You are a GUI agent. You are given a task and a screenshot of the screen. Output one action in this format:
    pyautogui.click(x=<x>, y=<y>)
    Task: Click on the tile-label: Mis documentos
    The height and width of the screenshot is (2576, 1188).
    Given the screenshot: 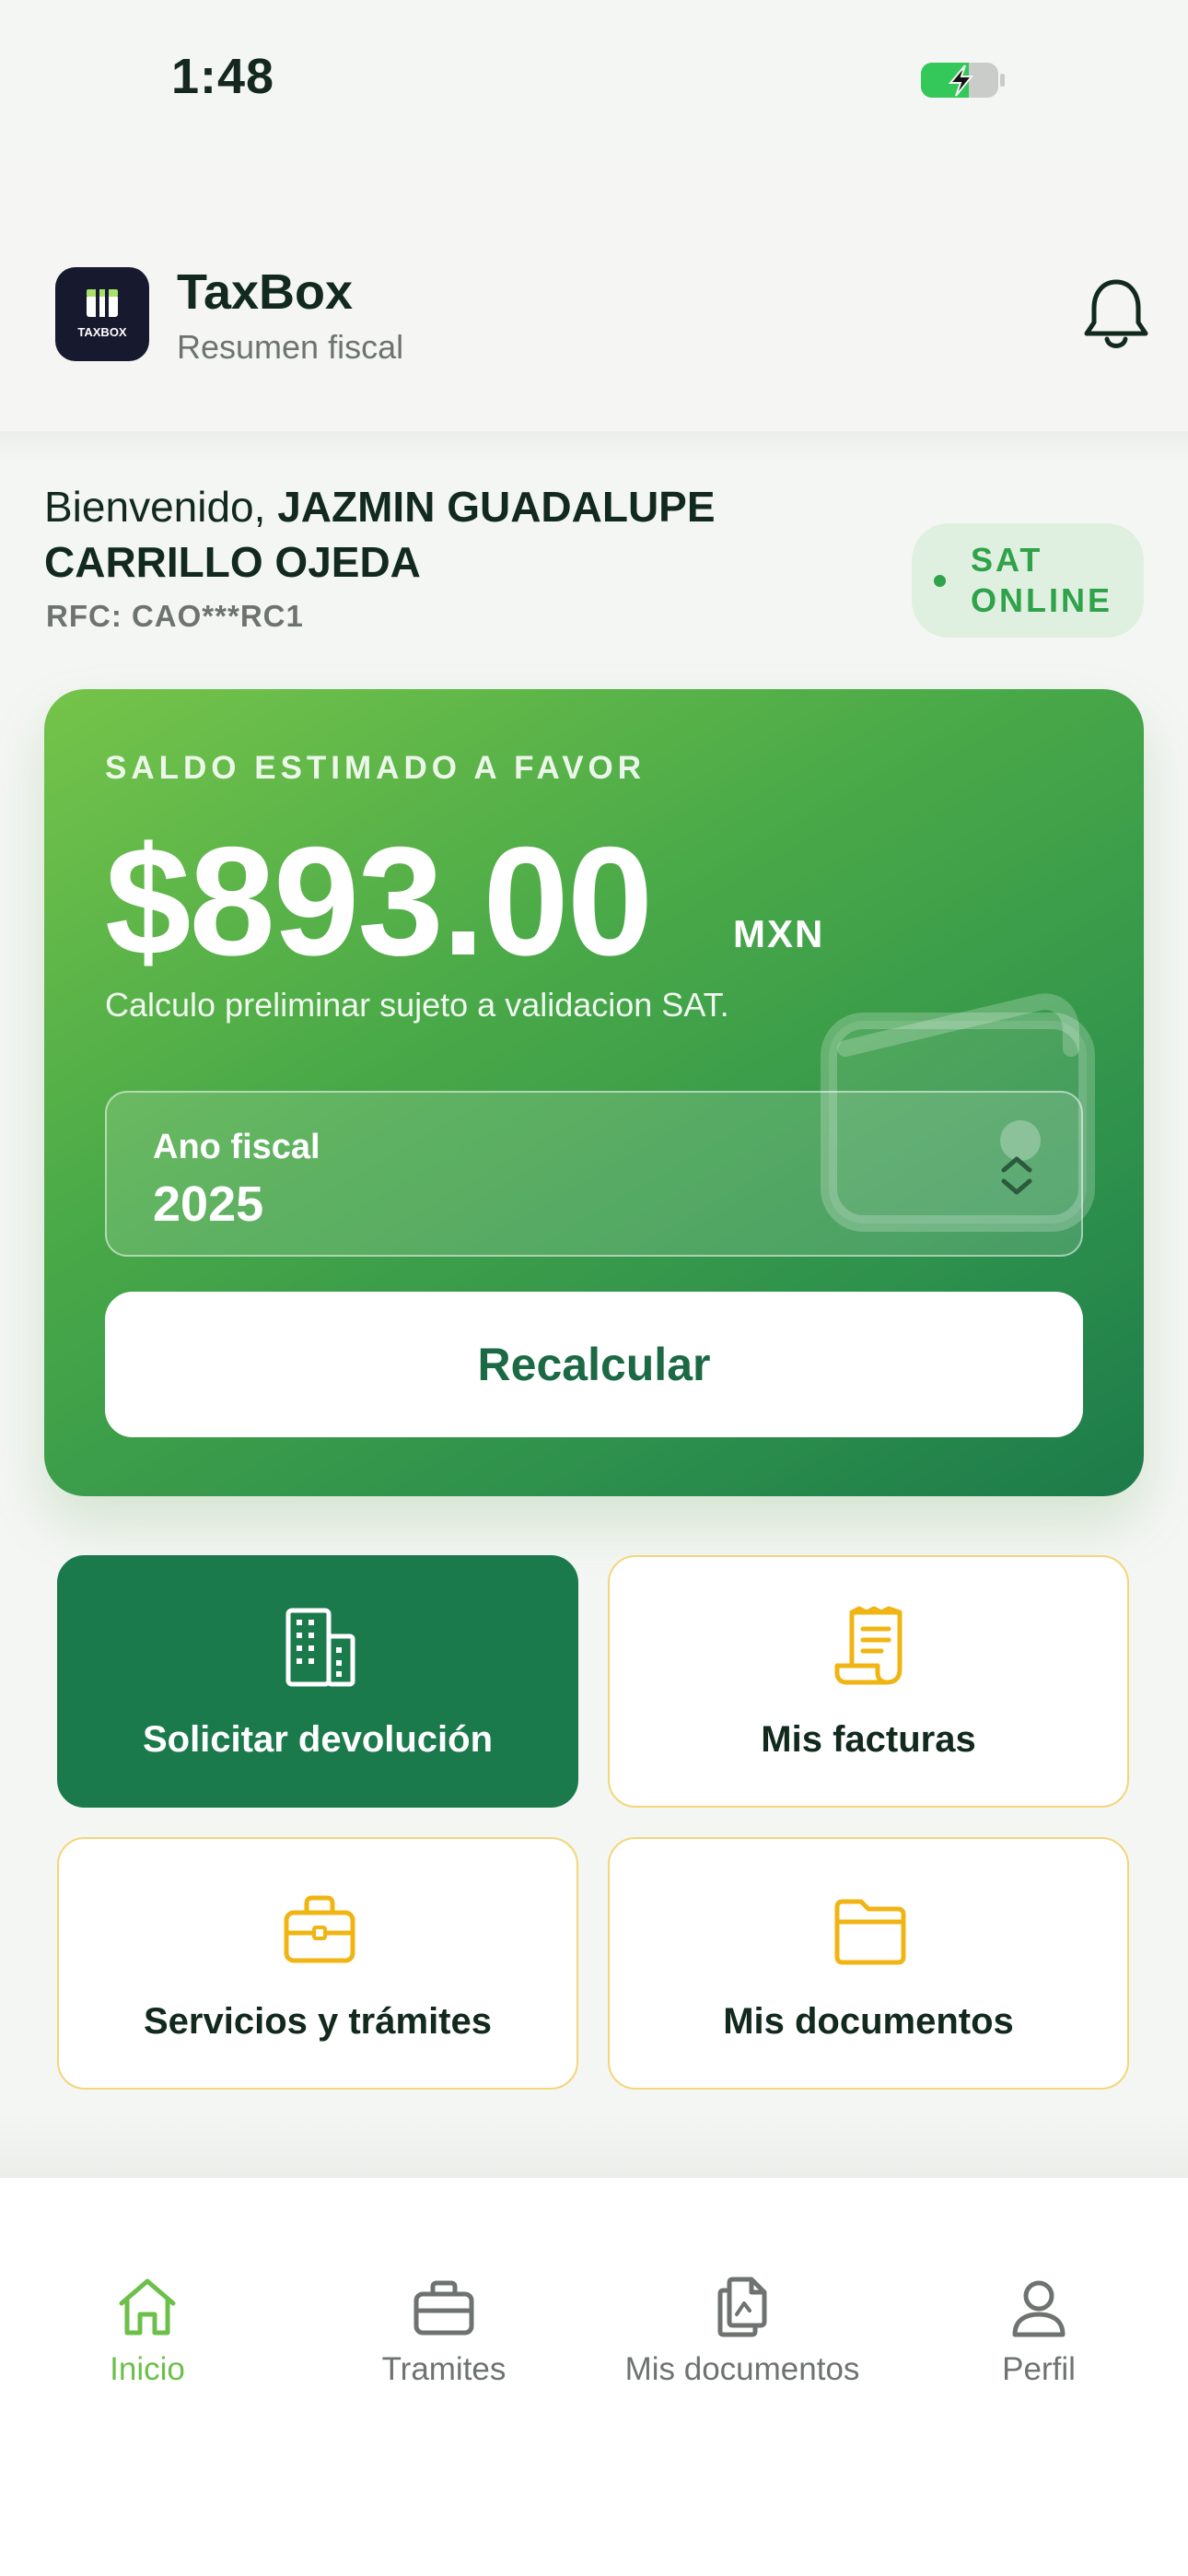 What is the action you would take?
    pyautogui.click(x=869, y=2022)
    